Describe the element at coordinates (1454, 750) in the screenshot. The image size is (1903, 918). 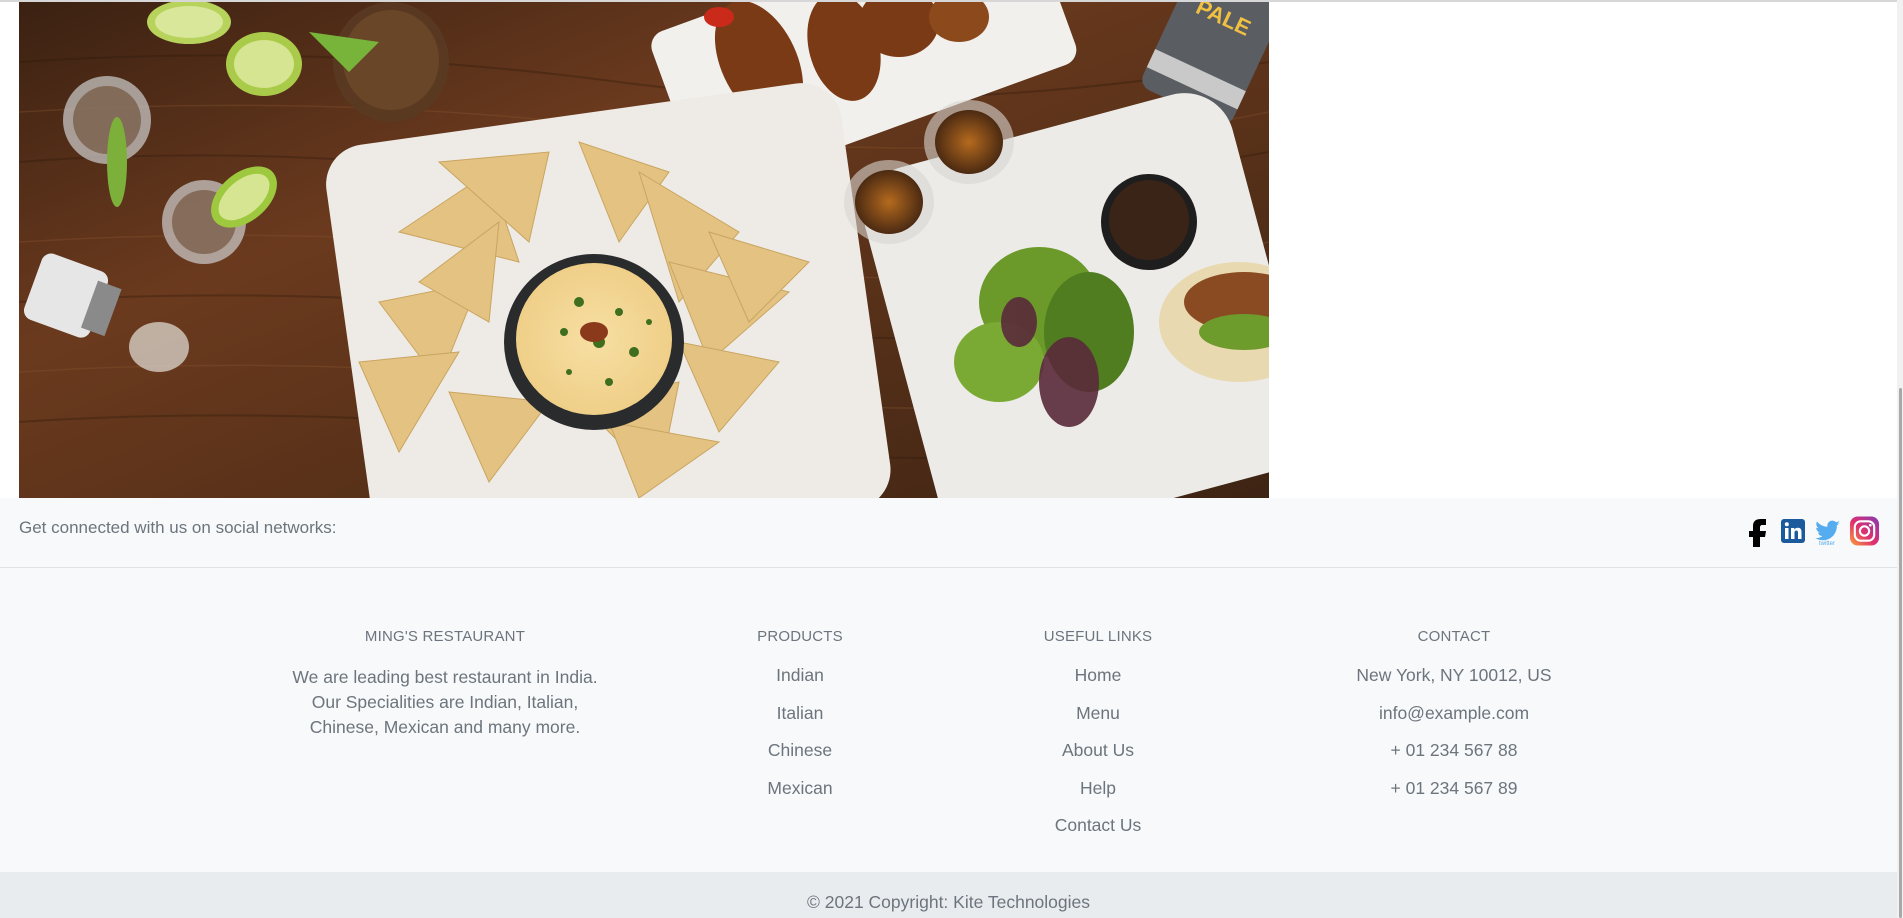
I see `contact-phone-1: + 01 234 567 88` at that location.